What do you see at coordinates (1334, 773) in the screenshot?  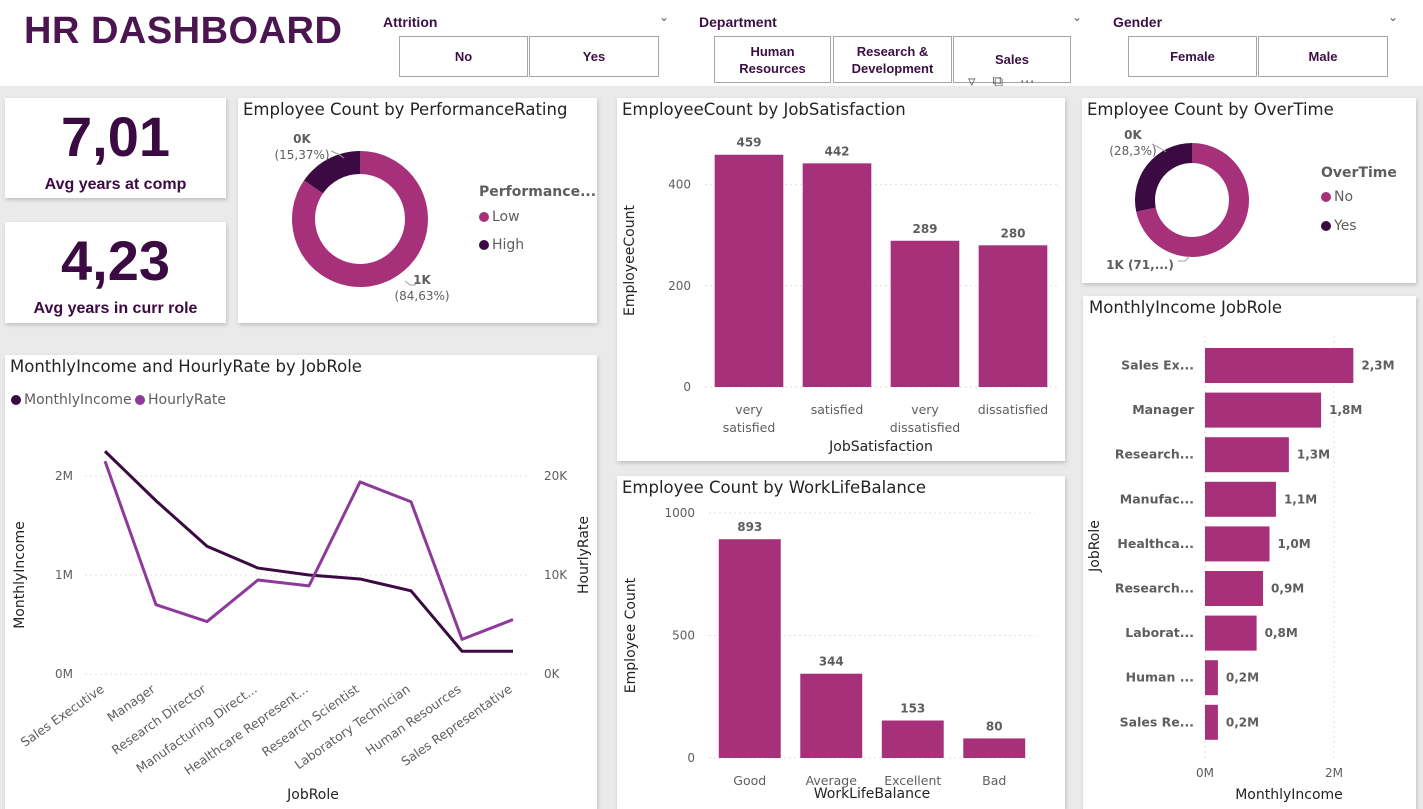 I see `x-tick-label: 2M` at bounding box center [1334, 773].